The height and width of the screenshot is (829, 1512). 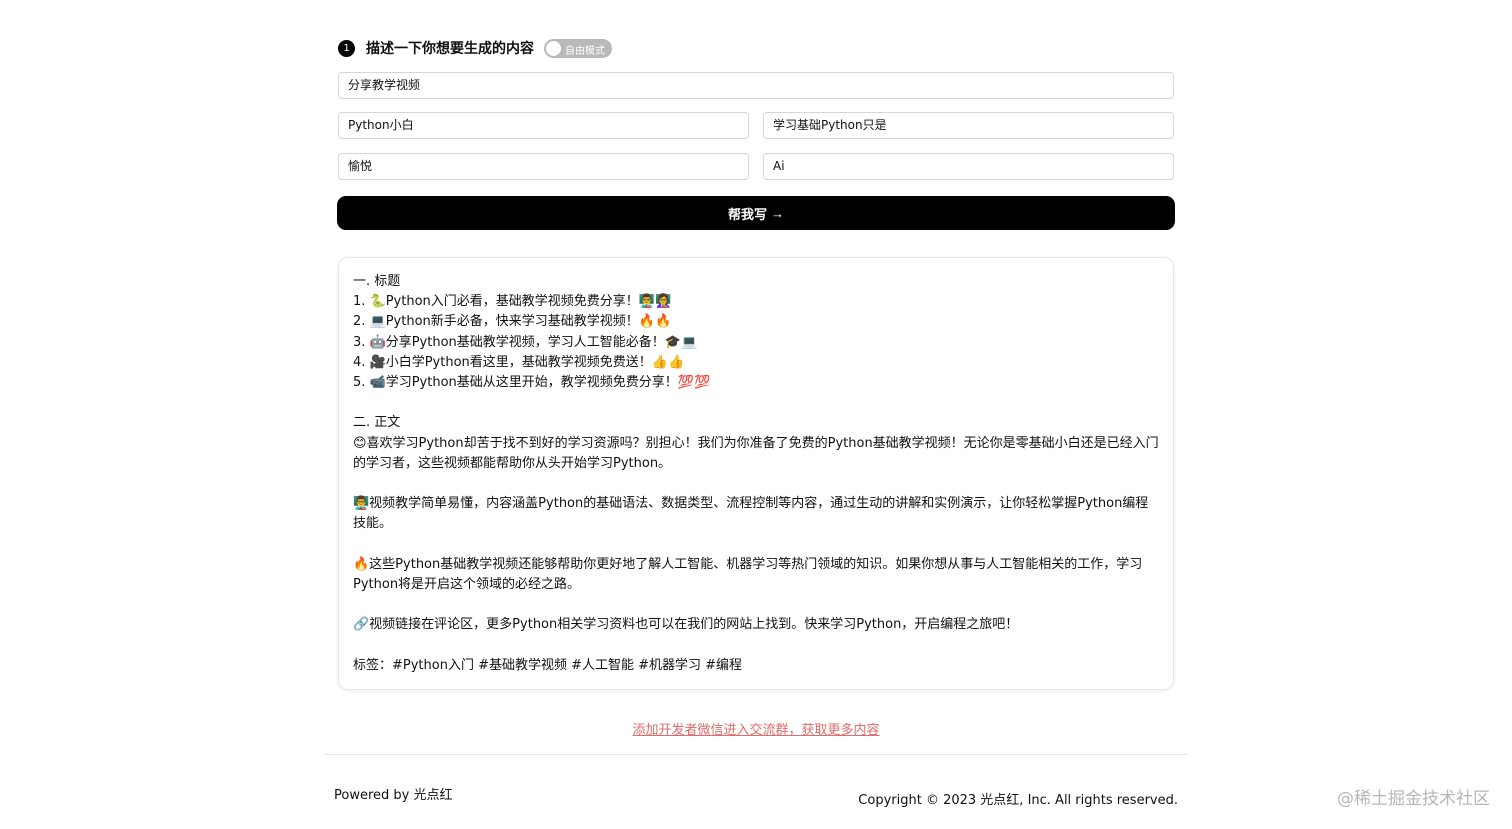 What do you see at coordinates (543, 125) in the screenshot?
I see `audience-input: Python小白` at bounding box center [543, 125].